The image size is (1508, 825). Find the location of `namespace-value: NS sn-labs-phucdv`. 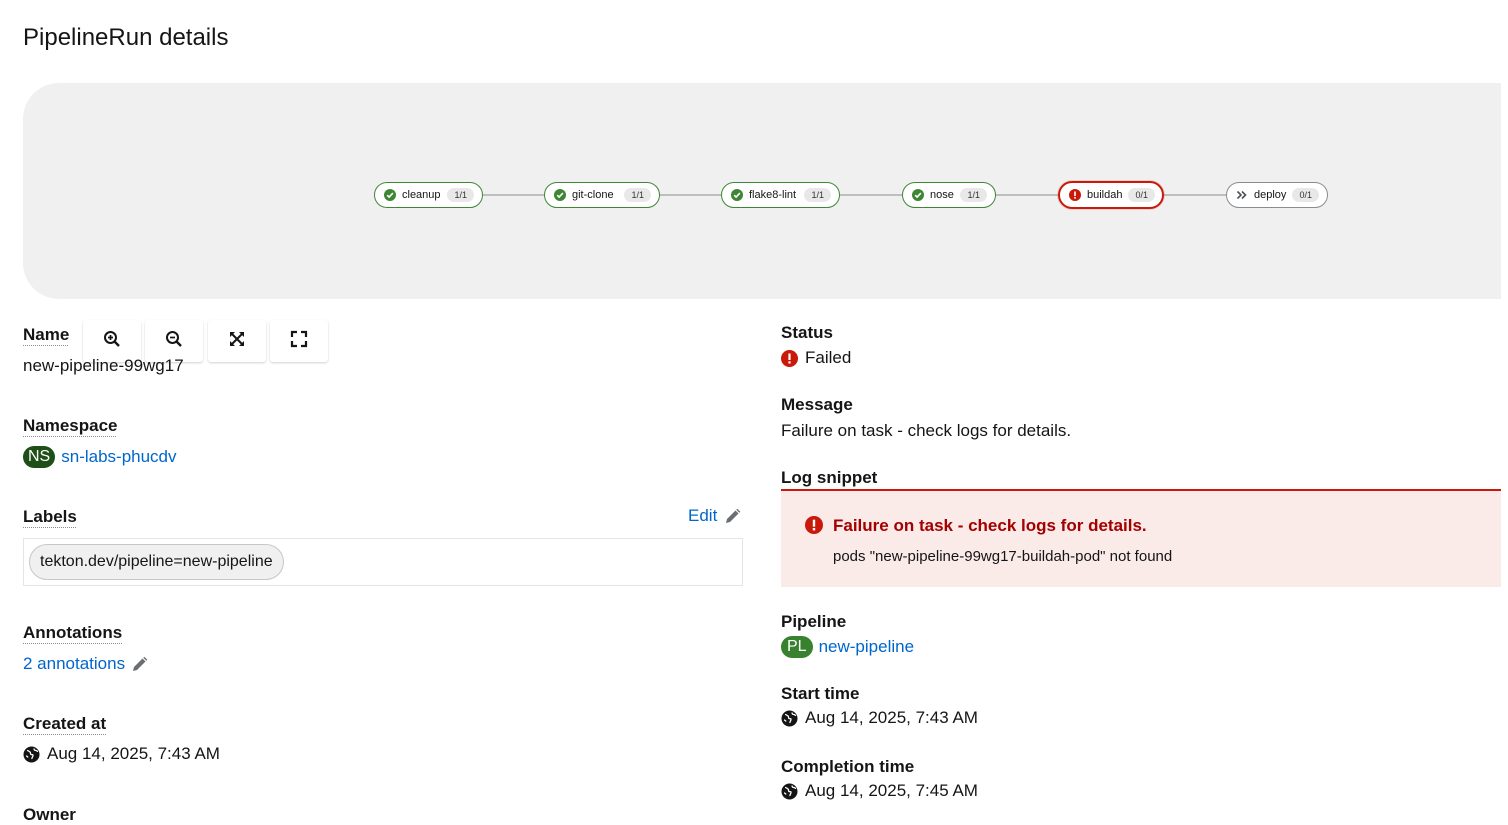

namespace-value: NS sn-labs-phucdv is located at coordinates (100, 457).